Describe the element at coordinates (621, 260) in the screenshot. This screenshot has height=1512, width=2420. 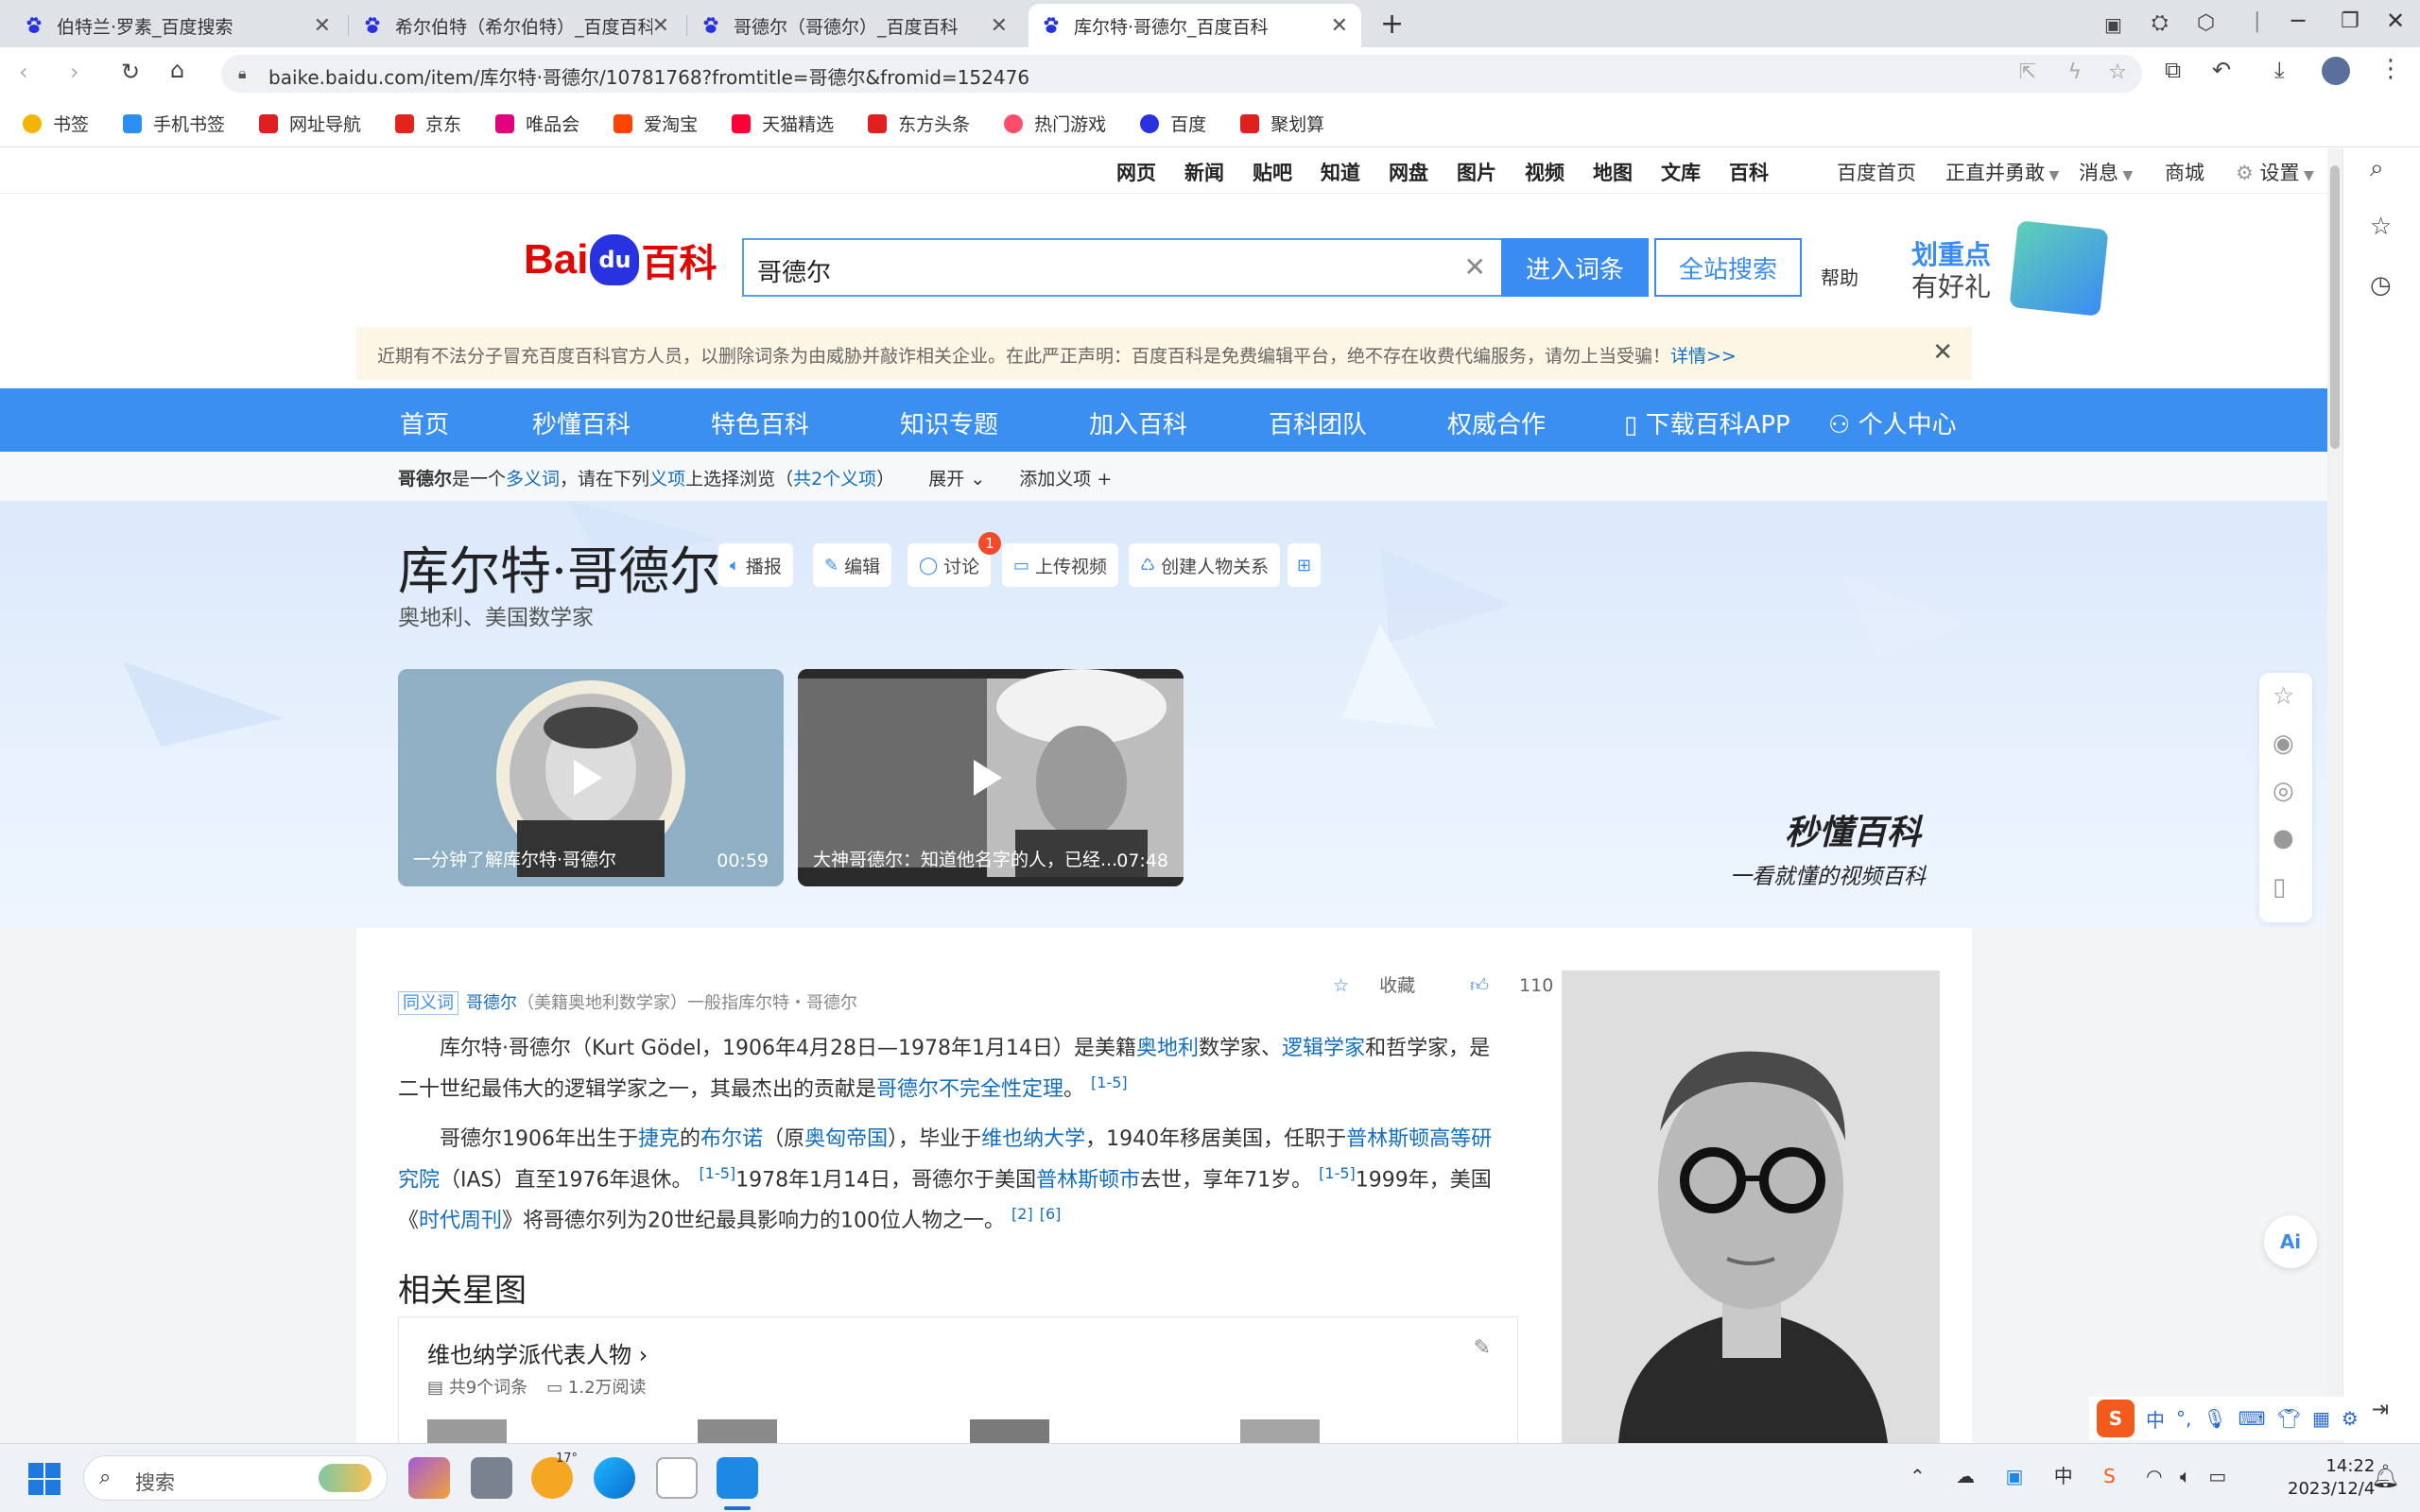
I see `baike-logo: Bai du 百科` at that location.